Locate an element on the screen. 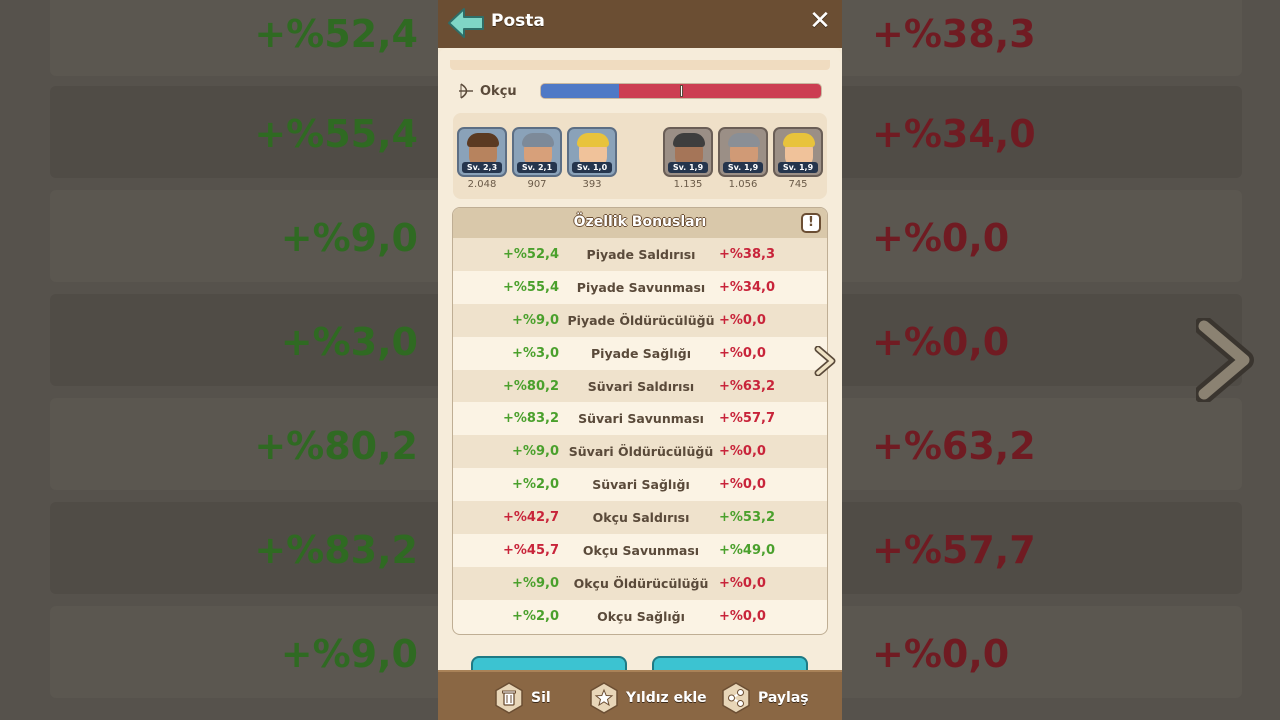  hero-left-1: Sv. 2,3 2.048 is located at coordinates (482, 158).